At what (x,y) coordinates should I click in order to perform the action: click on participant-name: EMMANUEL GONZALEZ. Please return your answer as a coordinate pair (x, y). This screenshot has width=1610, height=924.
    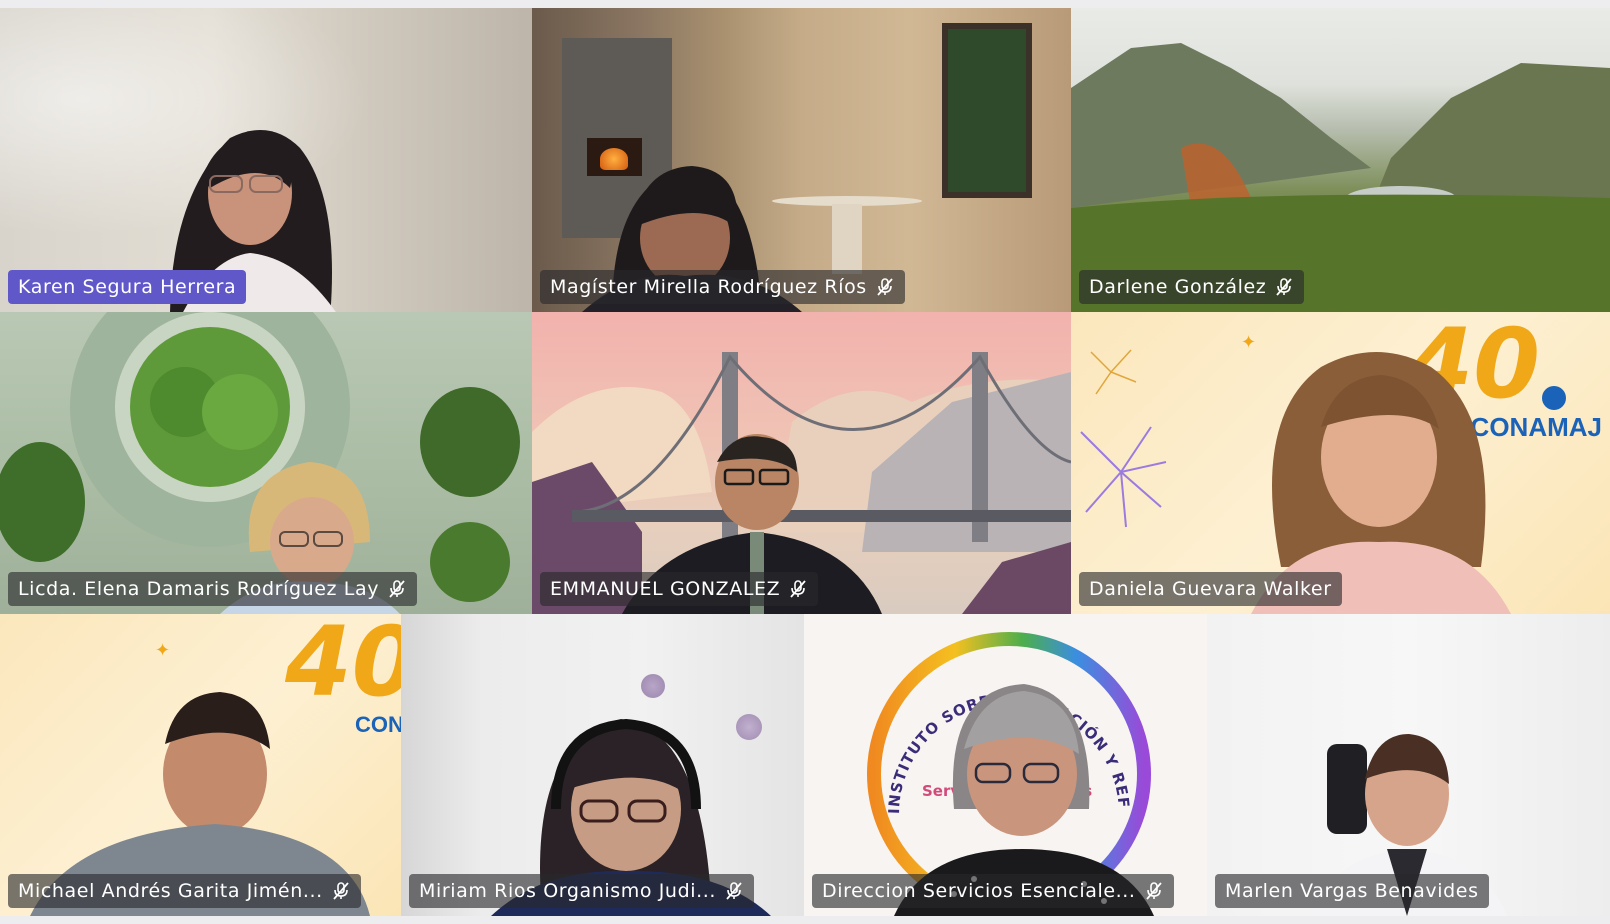
    Looking at the image, I should click on (665, 589).